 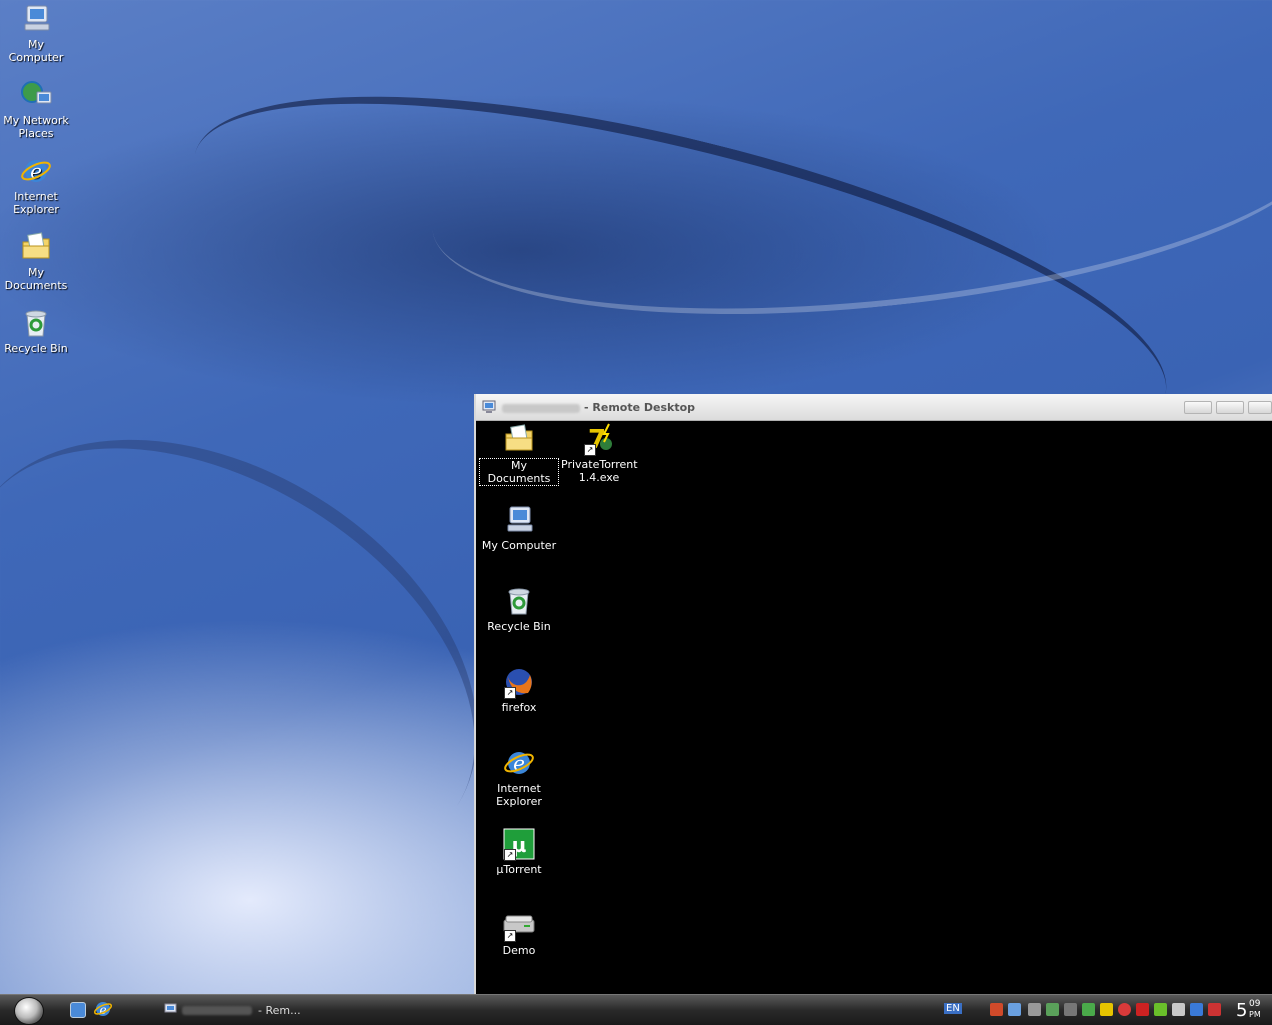 I want to click on desktop-icon-internet-explorer: e Internet Explorer, so click(x=36, y=185).